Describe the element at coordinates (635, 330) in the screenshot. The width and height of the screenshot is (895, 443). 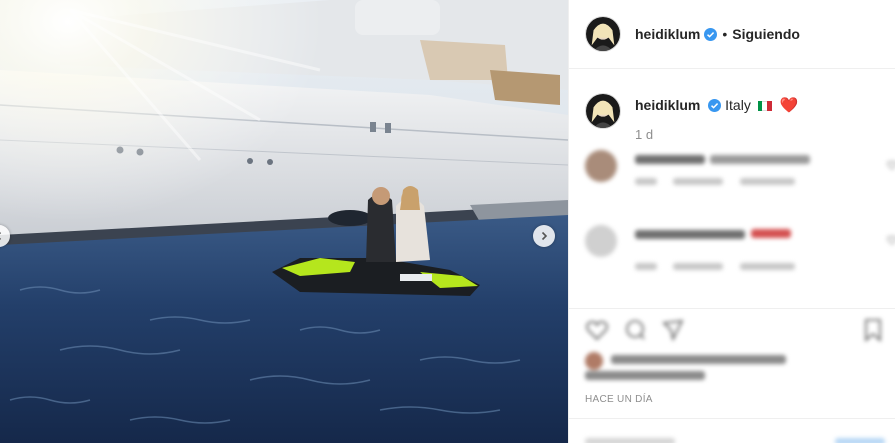
I see `comment-icon` at that location.